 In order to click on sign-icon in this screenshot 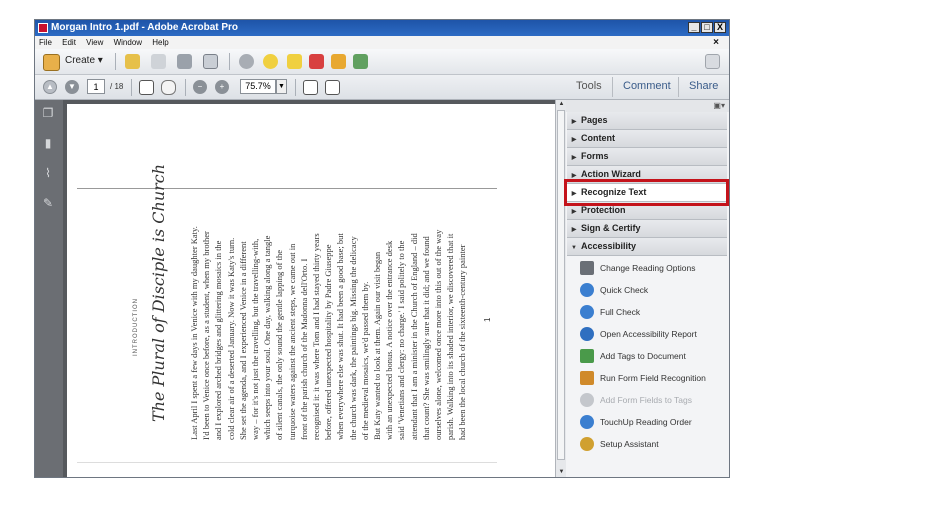, I will do `click(338, 61)`.